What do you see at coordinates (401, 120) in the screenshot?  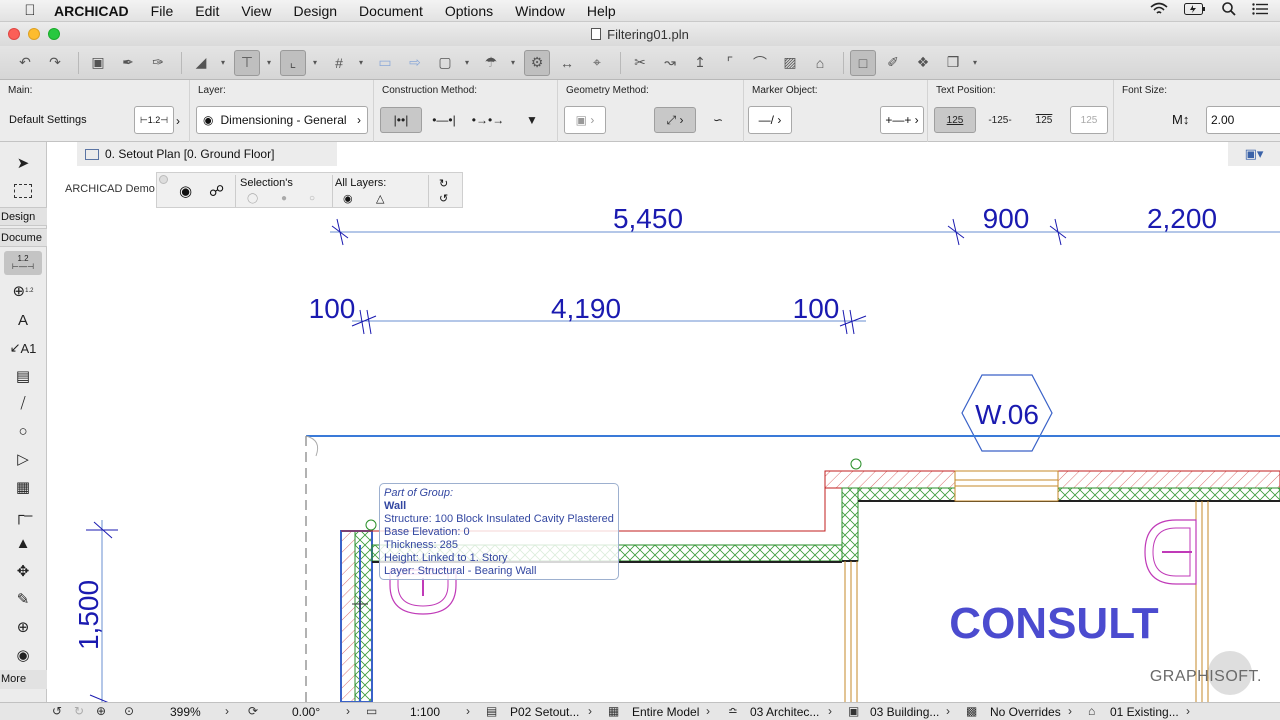 I see `linear-dim-icon: |••|` at bounding box center [401, 120].